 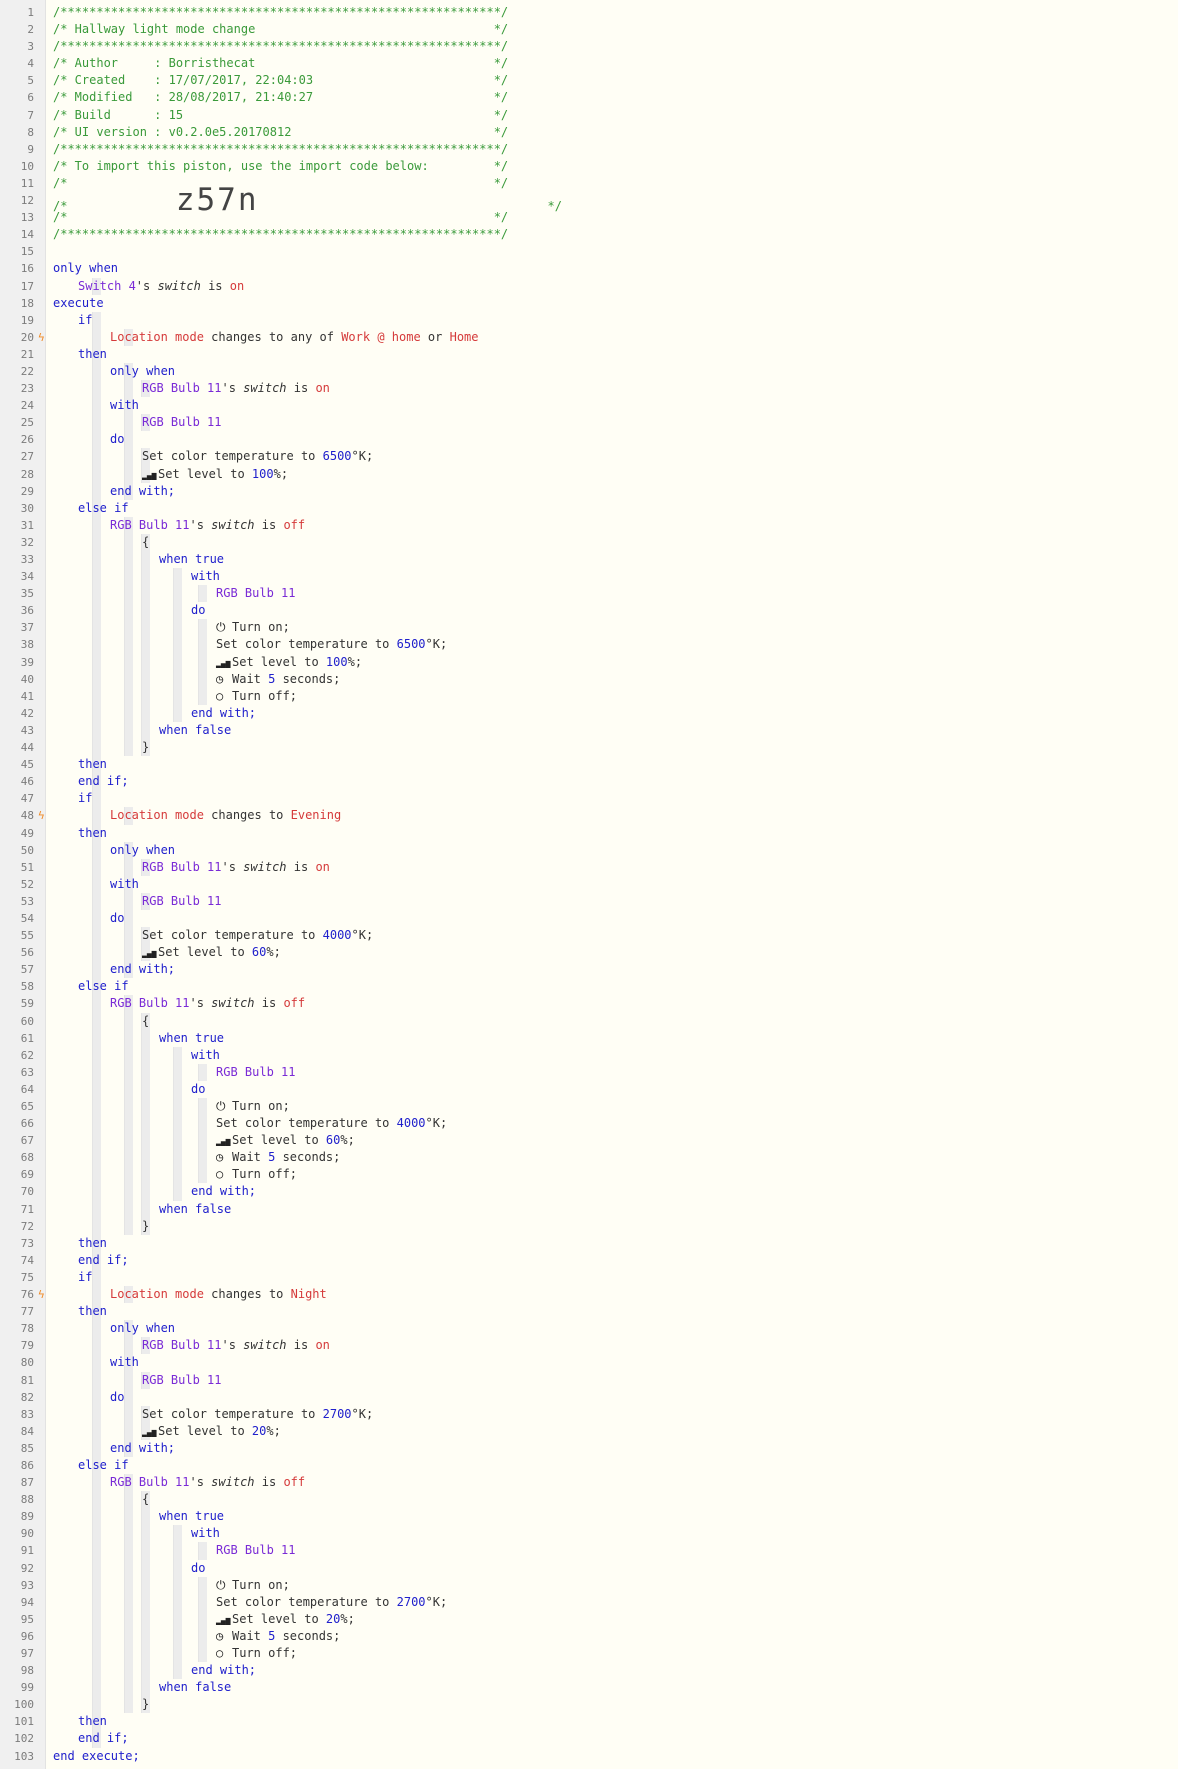 I want to click on code-statement: /* Hallway light mode change */, so click(x=280, y=29).